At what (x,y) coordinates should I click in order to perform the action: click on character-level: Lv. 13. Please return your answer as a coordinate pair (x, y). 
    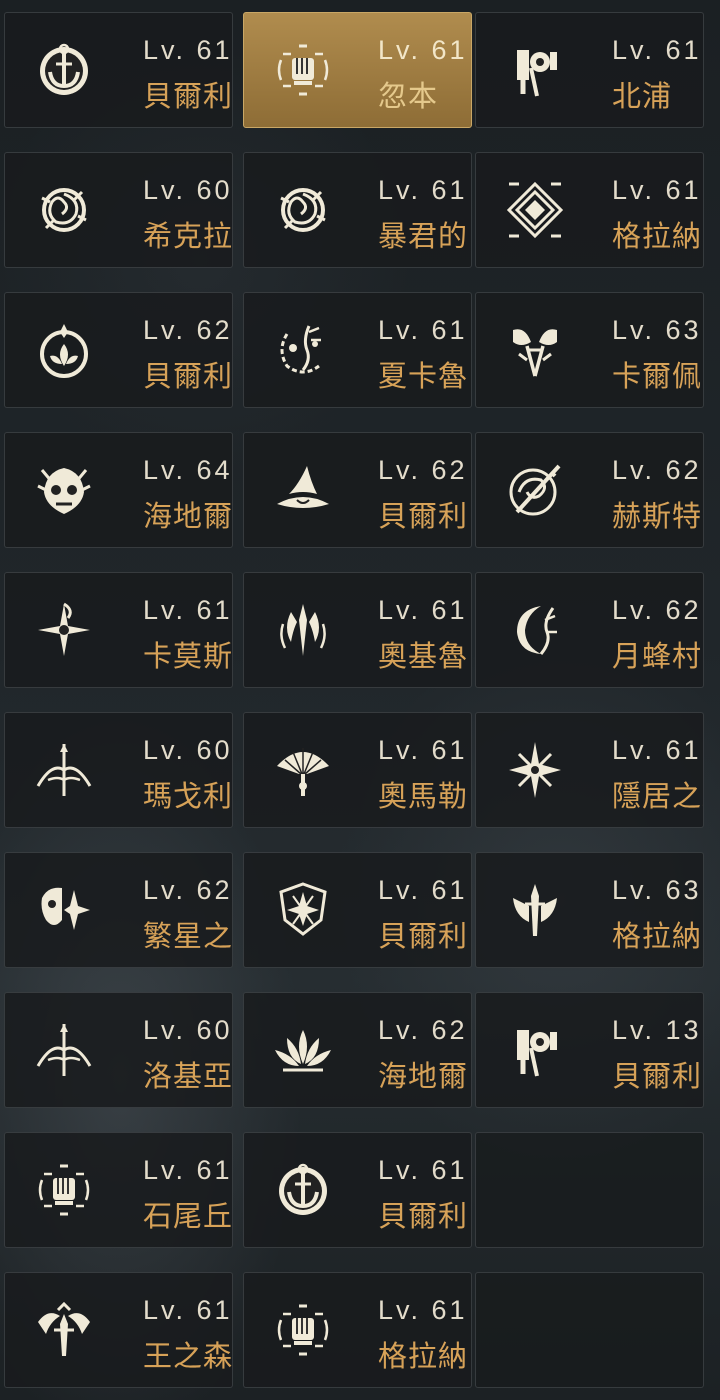
    Looking at the image, I should click on (657, 1030).